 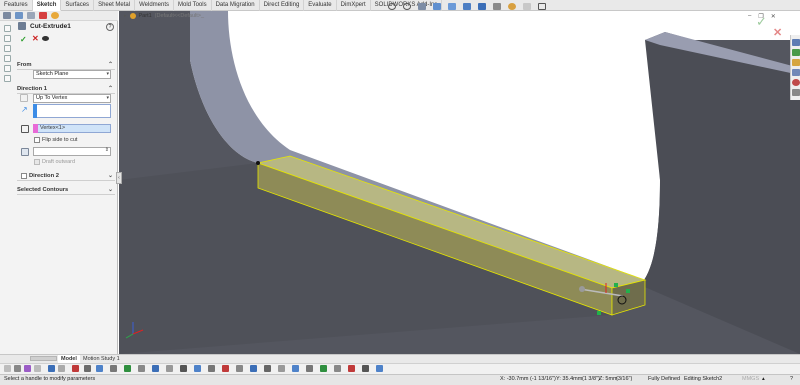 What do you see at coordinates (482, 6) in the screenshot?
I see `display-style-icon` at bounding box center [482, 6].